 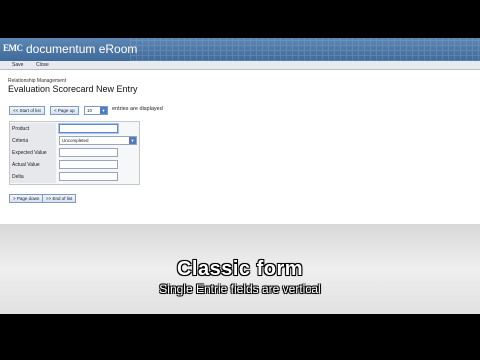 What do you see at coordinates (17, 65) in the screenshot?
I see `save-button: Save` at bounding box center [17, 65].